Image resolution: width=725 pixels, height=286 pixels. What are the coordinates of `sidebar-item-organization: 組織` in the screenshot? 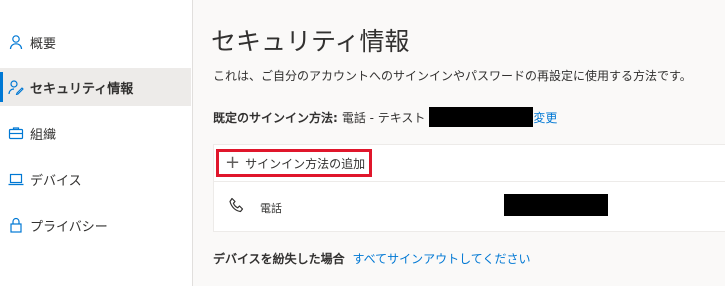 It's located at (95, 133).